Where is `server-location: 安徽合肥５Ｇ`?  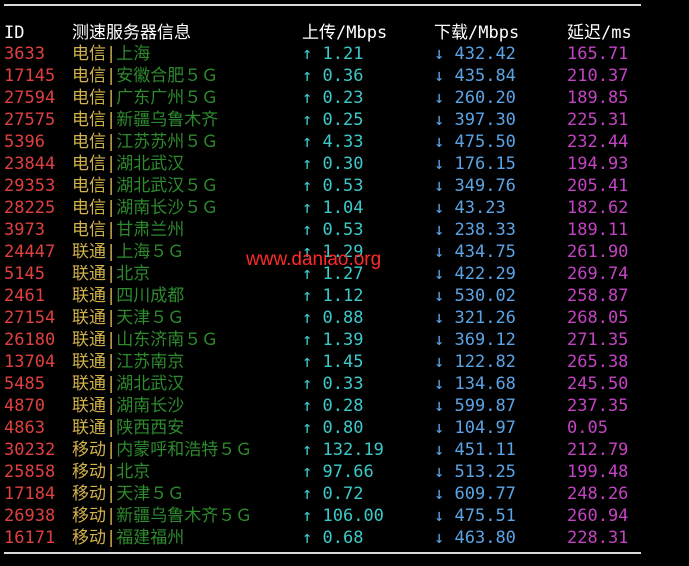
server-location: 安徽合肥５Ｇ is located at coordinates (167, 76).